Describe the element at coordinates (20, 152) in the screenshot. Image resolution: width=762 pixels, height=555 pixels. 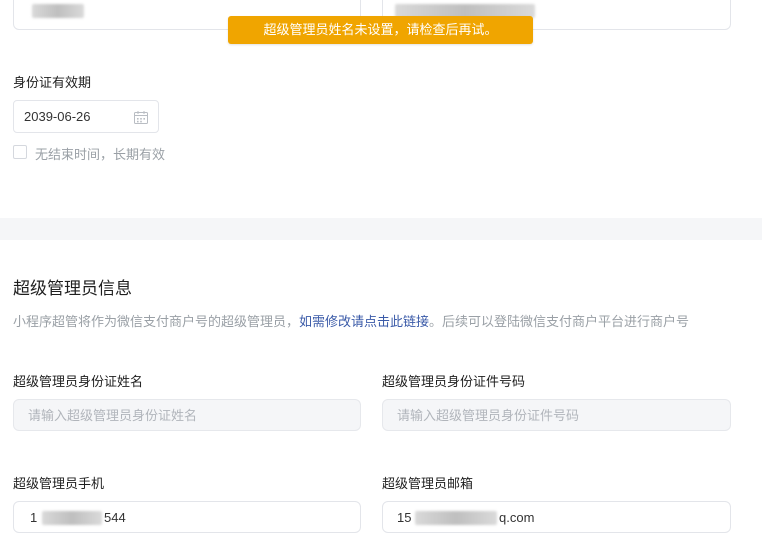
I see `no-end-date-checkbox` at that location.